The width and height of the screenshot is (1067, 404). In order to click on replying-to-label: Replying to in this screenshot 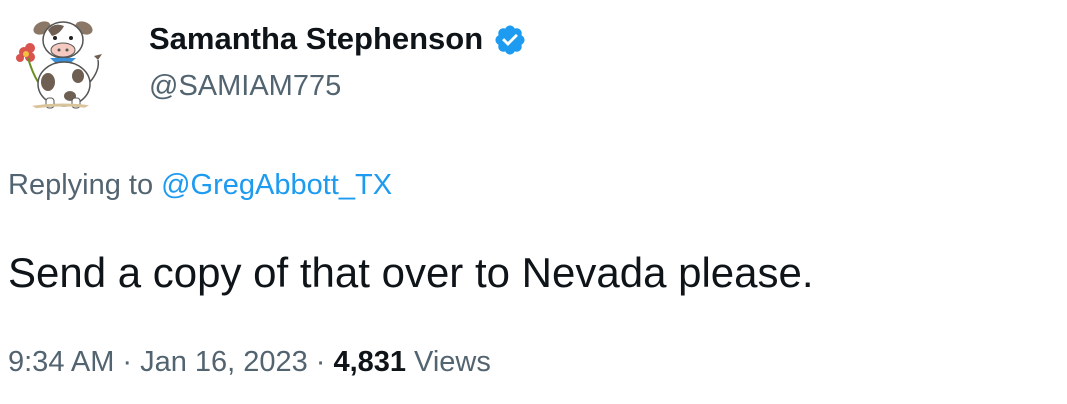, I will do `click(81, 185)`.